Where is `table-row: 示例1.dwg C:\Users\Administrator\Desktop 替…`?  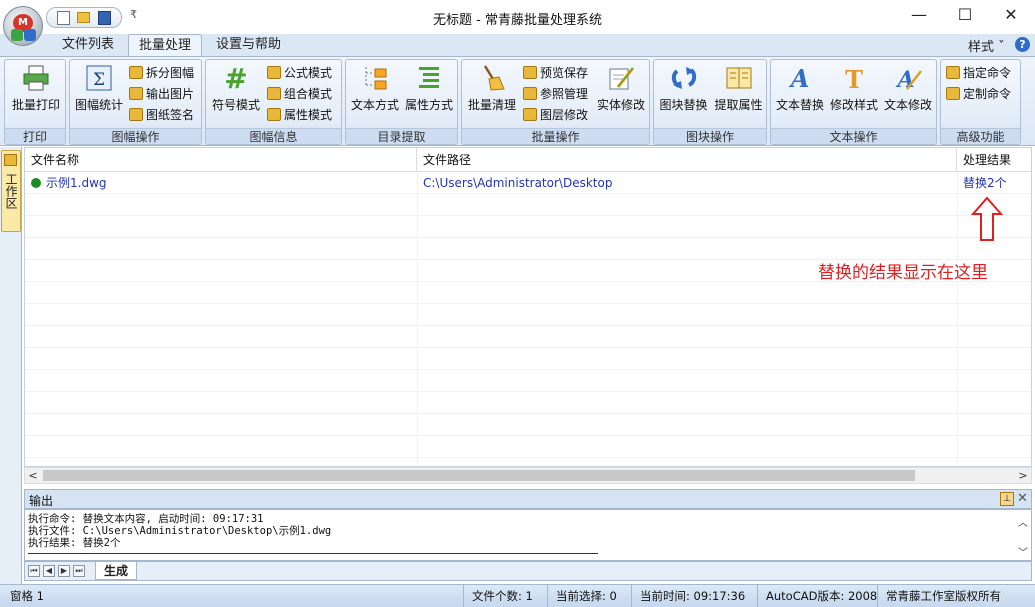
table-row: 示例1.dwg C:\Users\Administrator\Desktop 替… is located at coordinates (528, 183).